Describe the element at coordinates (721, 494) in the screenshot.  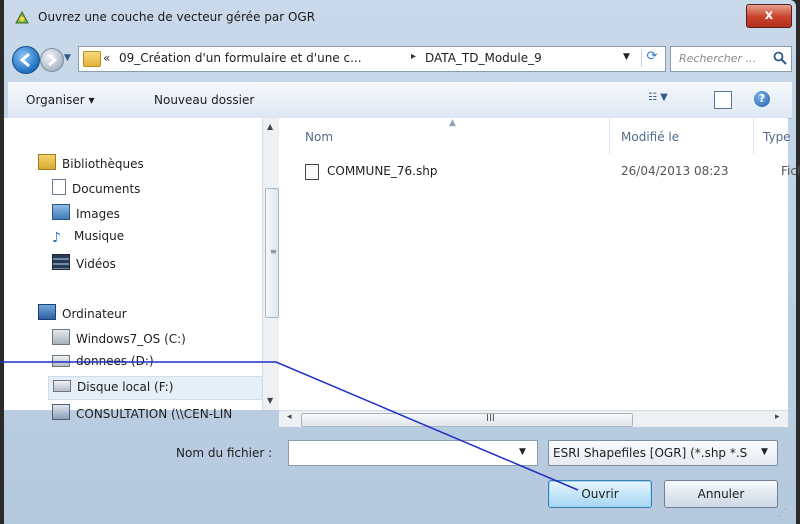
I see `cancel-button: Annuler` at that location.